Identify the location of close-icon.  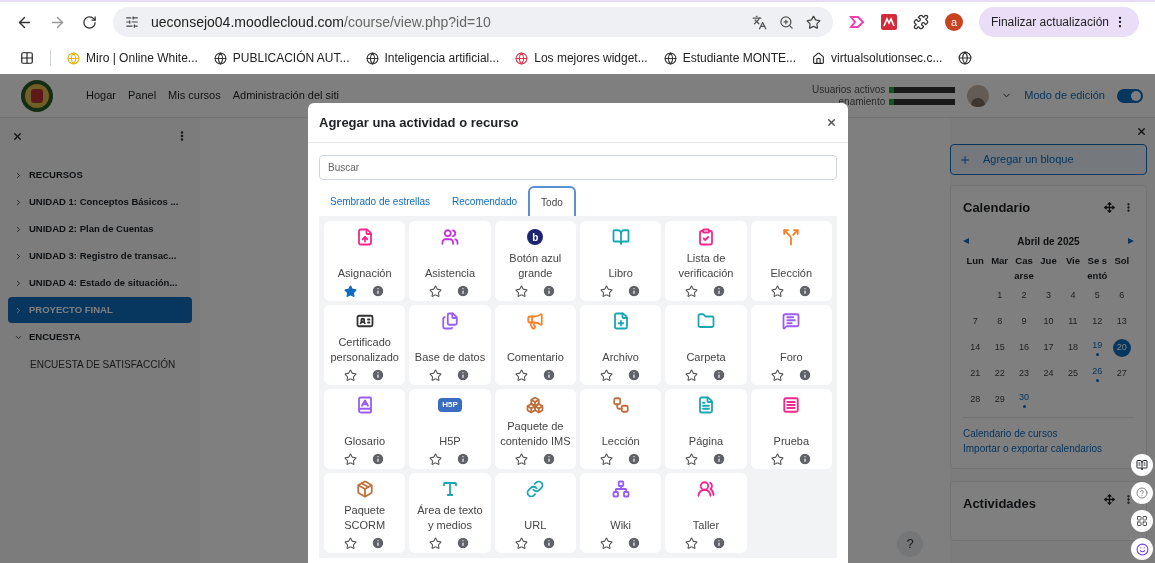
(1141, 131).